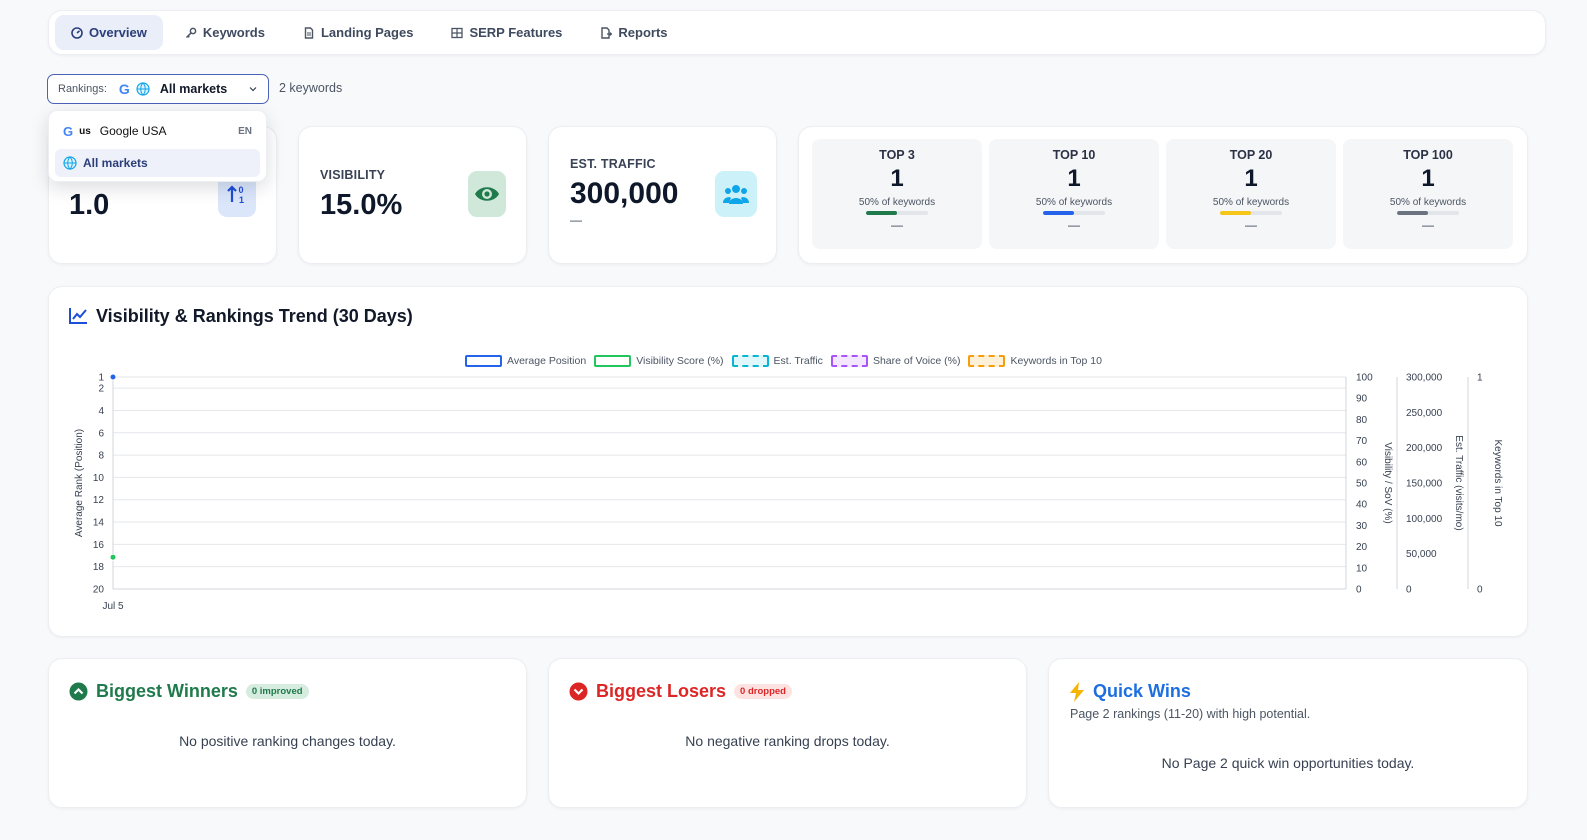 The image size is (1587, 840). What do you see at coordinates (1424, 448) in the screenshot?
I see `traffic-tick-label: 200,000` at bounding box center [1424, 448].